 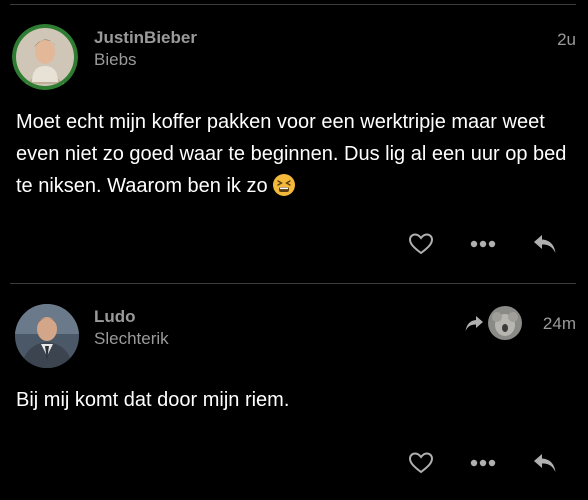 What do you see at coordinates (284, 190) in the screenshot?
I see `tired-face-emoji` at bounding box center [284, 190].